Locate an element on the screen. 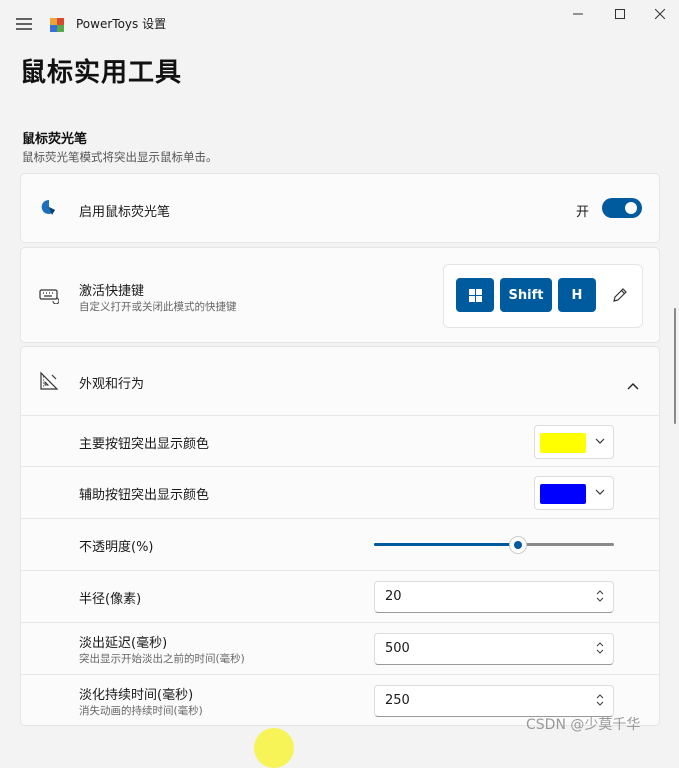 The image size is (679, 768). mouse-highlight-circle is located at coordinates (274, 748).